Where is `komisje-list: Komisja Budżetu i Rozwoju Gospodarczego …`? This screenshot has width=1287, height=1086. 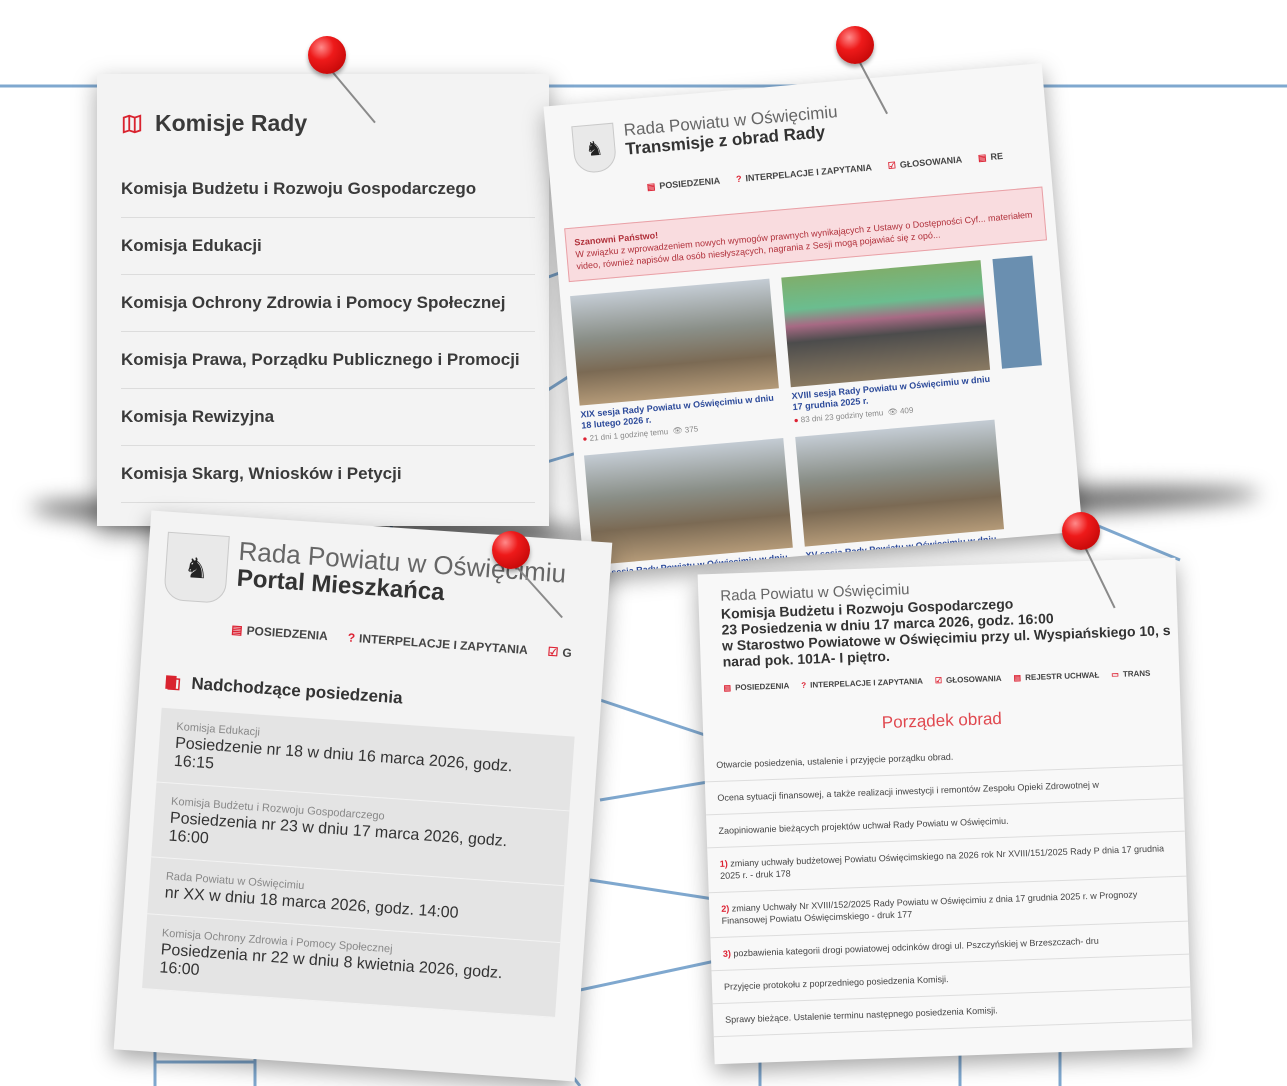 komisje-list: Komisja Budżetu i Rozwoju Gospodarczego … is located at coordinates (323, 332).